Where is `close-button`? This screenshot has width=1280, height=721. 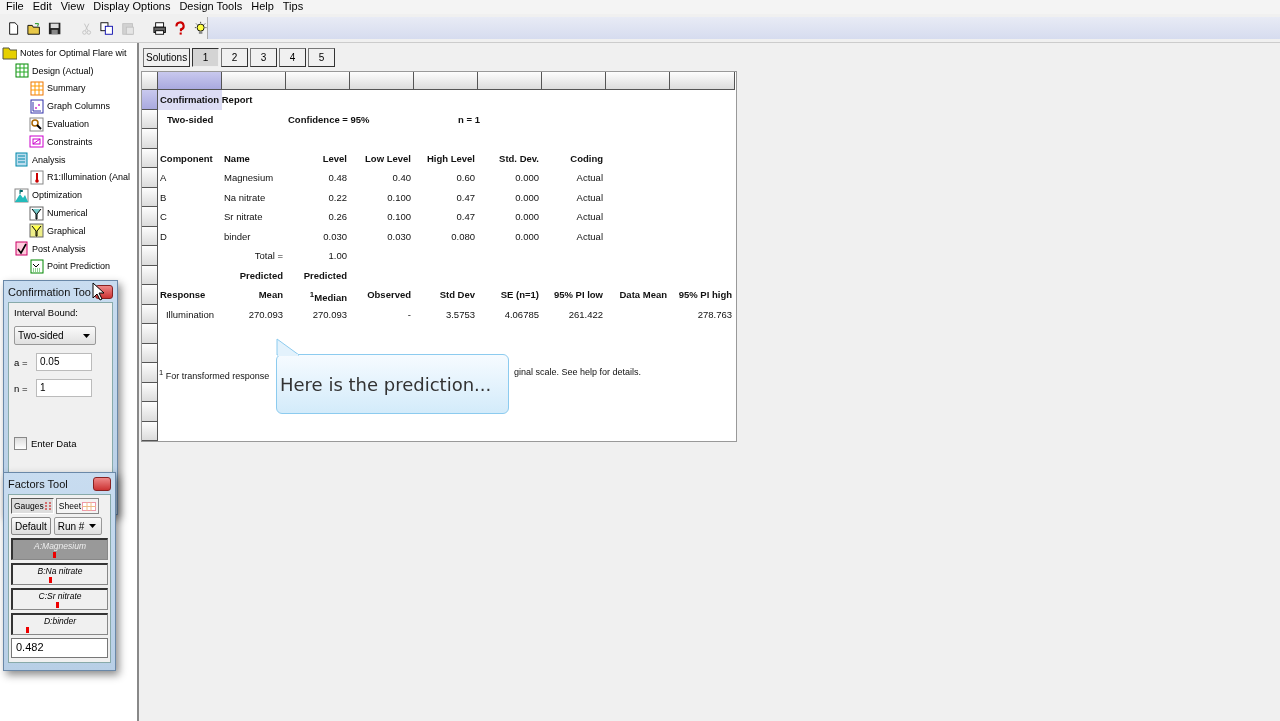
close-button is located at coordinates (102, 483).